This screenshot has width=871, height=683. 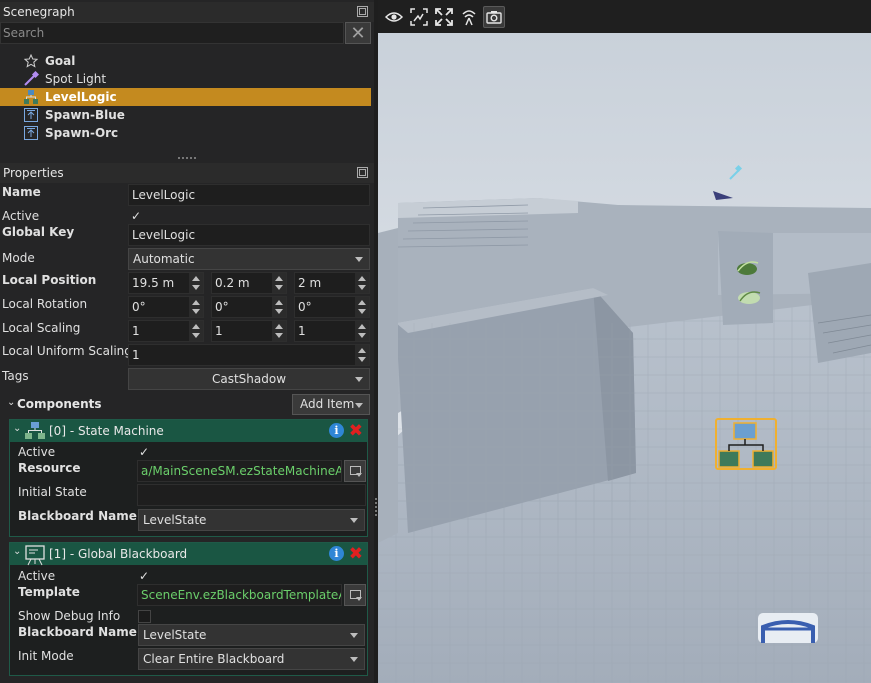 I want to click on component-title: [1] - Global Blackboard, so click(x=118, y=554).